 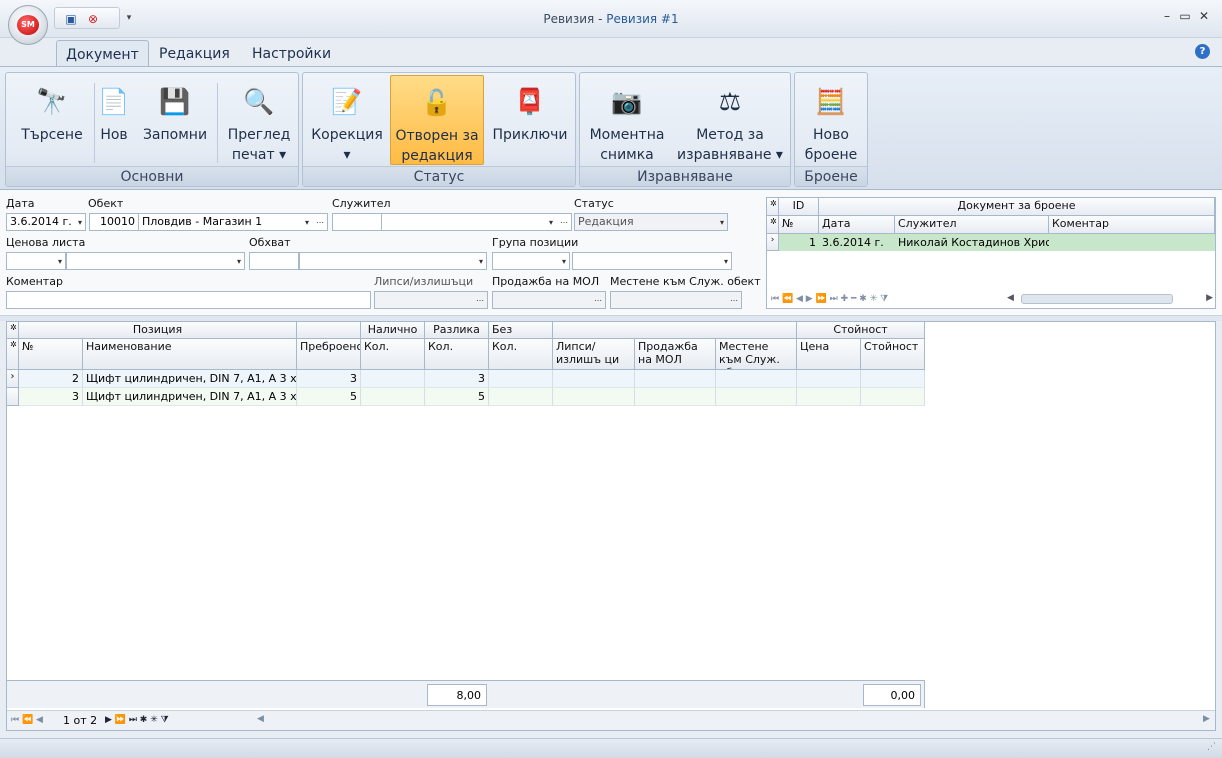 What do you see at coordinates (347, 120) in the screenshot?
I see `correction-button: 📝 Корекция ▾` at bounding box center [347, 120].